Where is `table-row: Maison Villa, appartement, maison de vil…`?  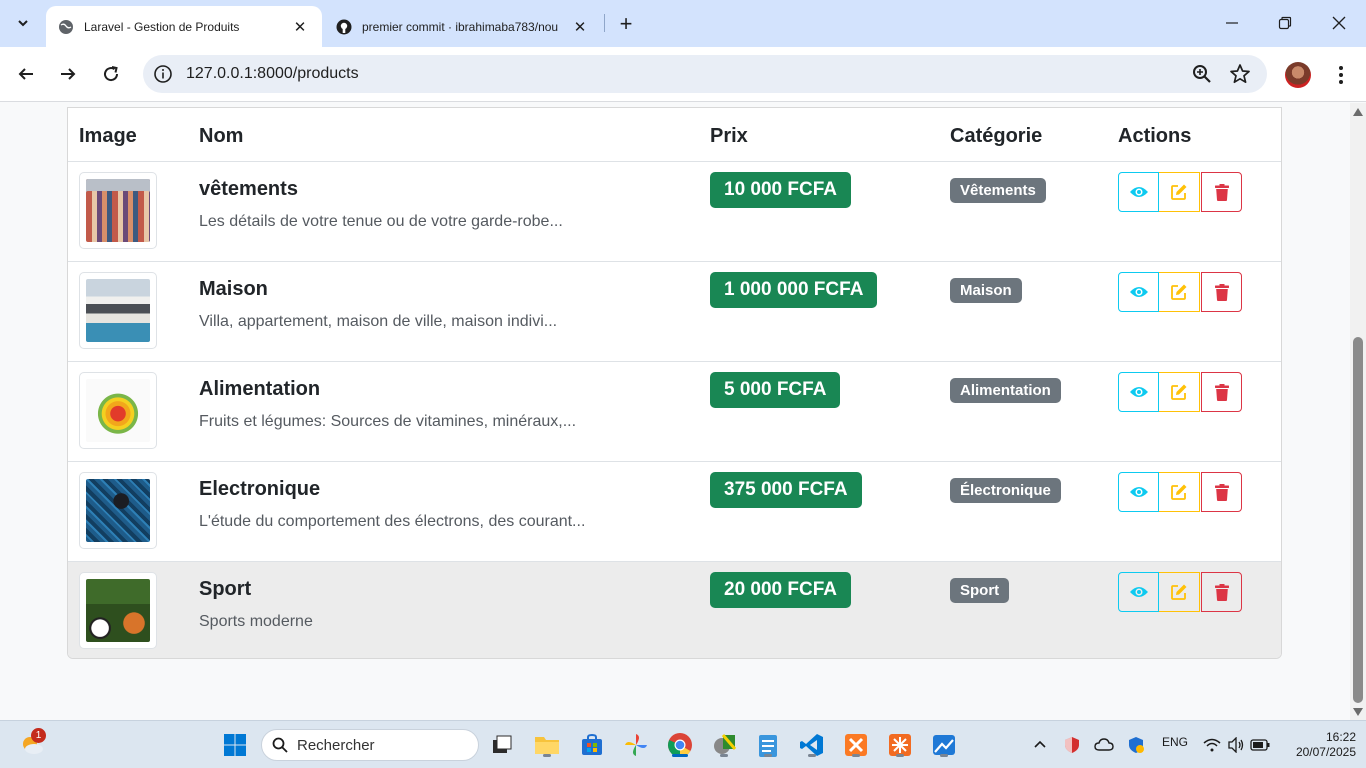
table-row: Maison Villa, appartement, maison de vil… is located at coordinates (674, 312).